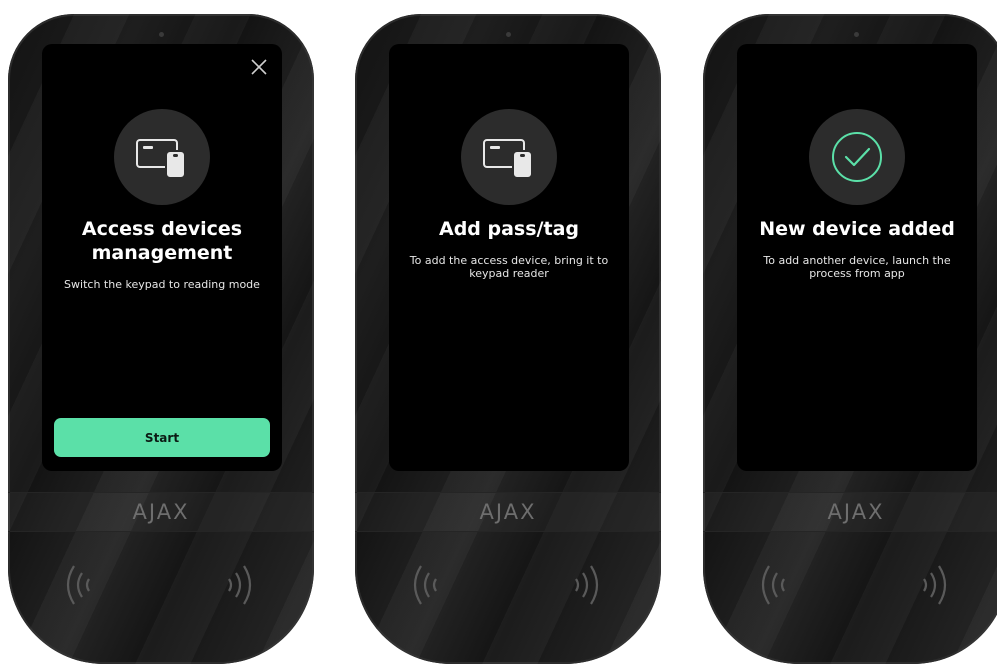 The image size is (997, 664). Describe the element at coordinates (857, 229) in the screenshot. I see `screen-title: New device added` at that location.